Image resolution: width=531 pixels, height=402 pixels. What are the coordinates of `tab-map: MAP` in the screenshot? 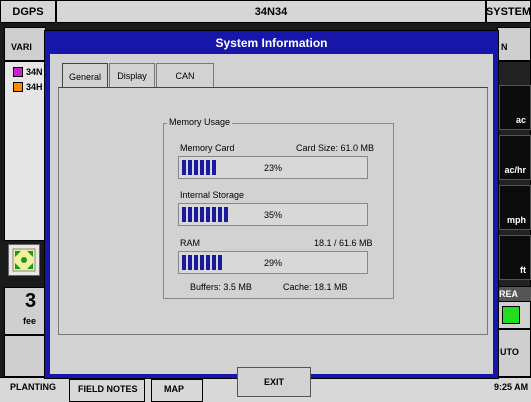 It's located at (177, 390).